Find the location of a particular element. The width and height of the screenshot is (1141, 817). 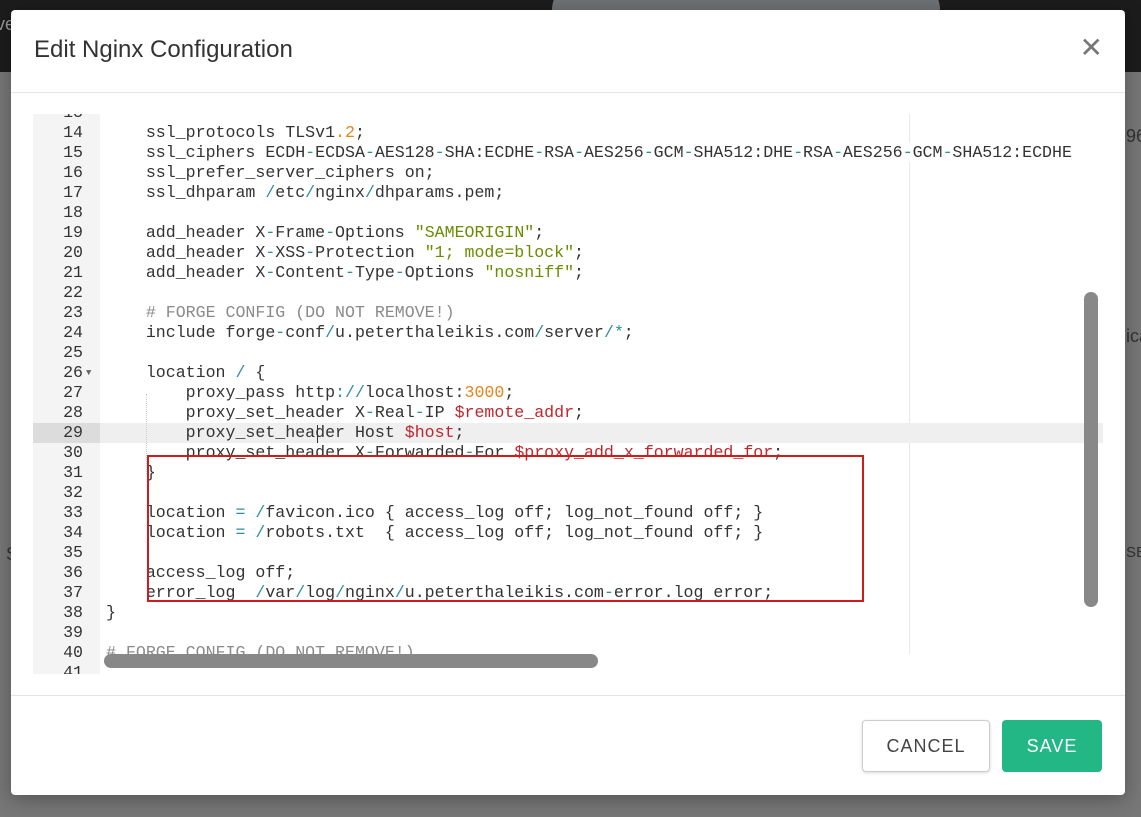

code-text: proxy_set_header Host $host; is located at coordinates (285, 432).